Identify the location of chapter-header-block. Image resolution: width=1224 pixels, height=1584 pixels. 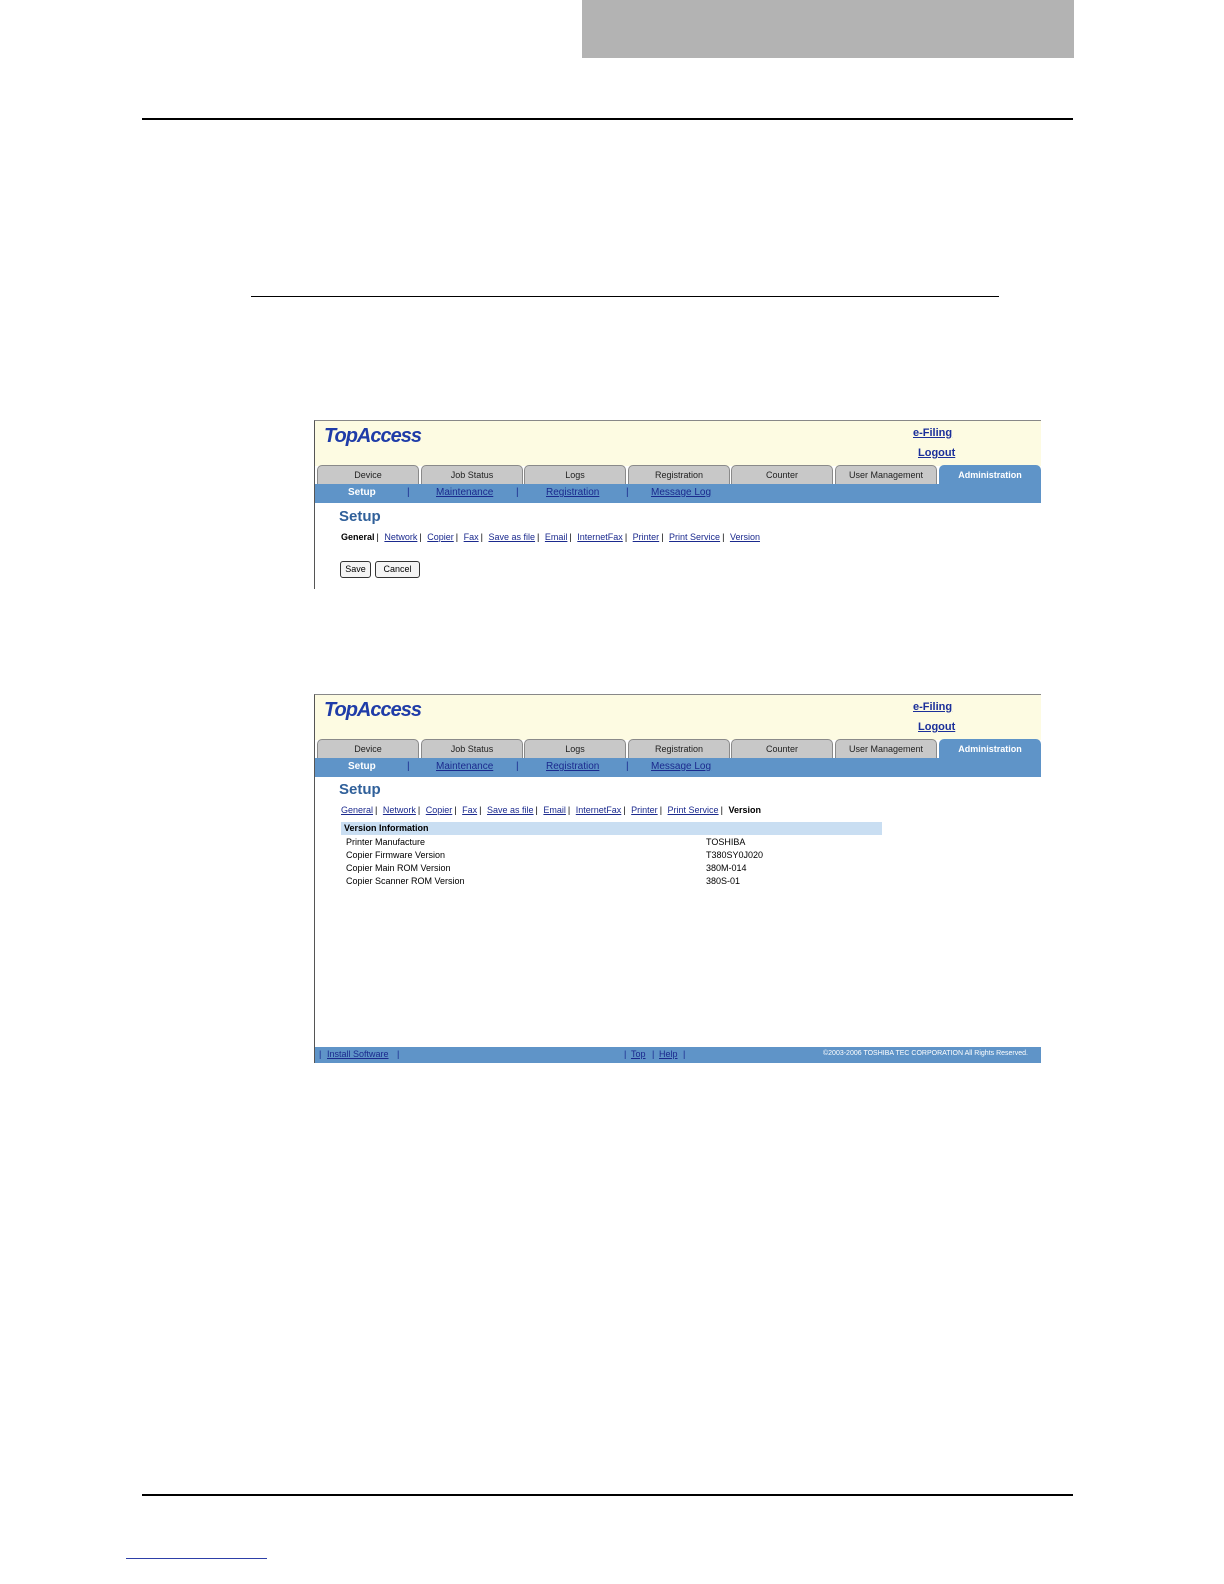
(828, 29).